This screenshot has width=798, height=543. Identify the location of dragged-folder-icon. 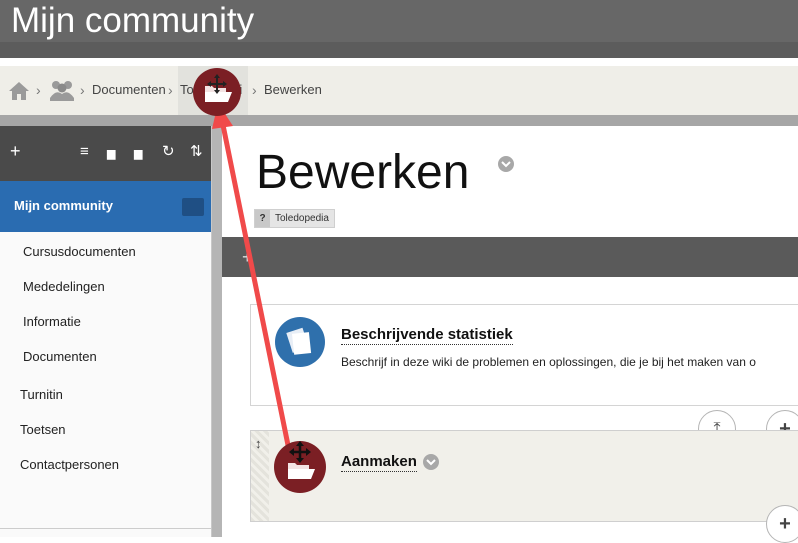
(217, 92).